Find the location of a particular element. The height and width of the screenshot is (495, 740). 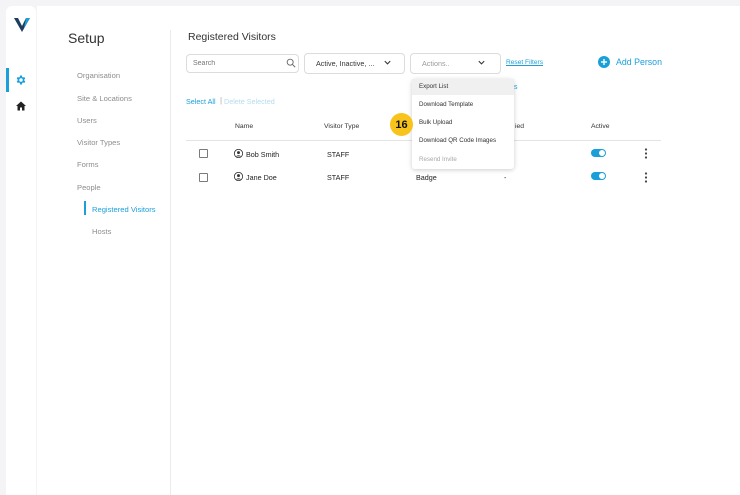

nav-item-site-locations: Site & Locations is located at coordinates (104, 98).